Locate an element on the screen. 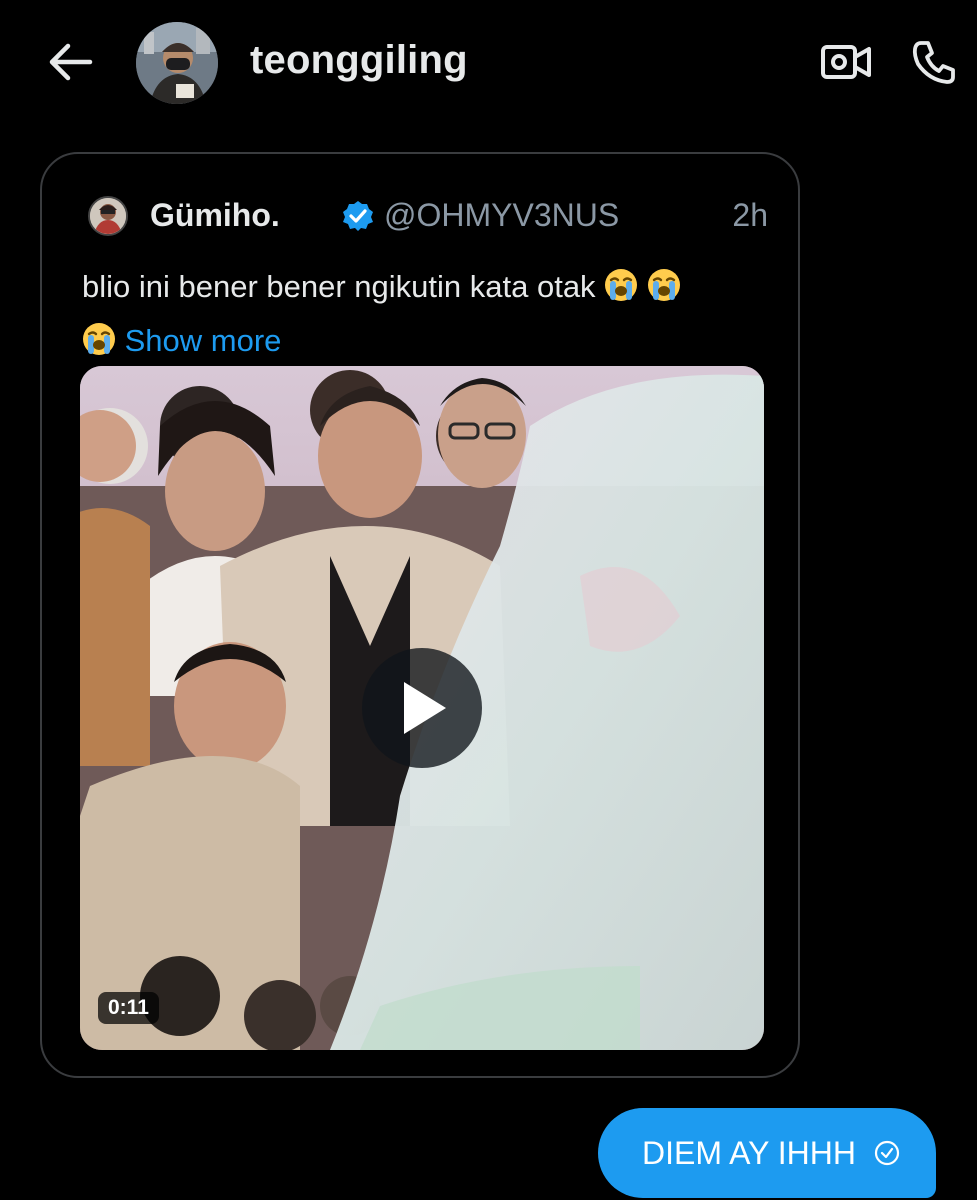 This screenshot has width=977, height=1200. post-author-avatar is located at coordinates (108, 216).